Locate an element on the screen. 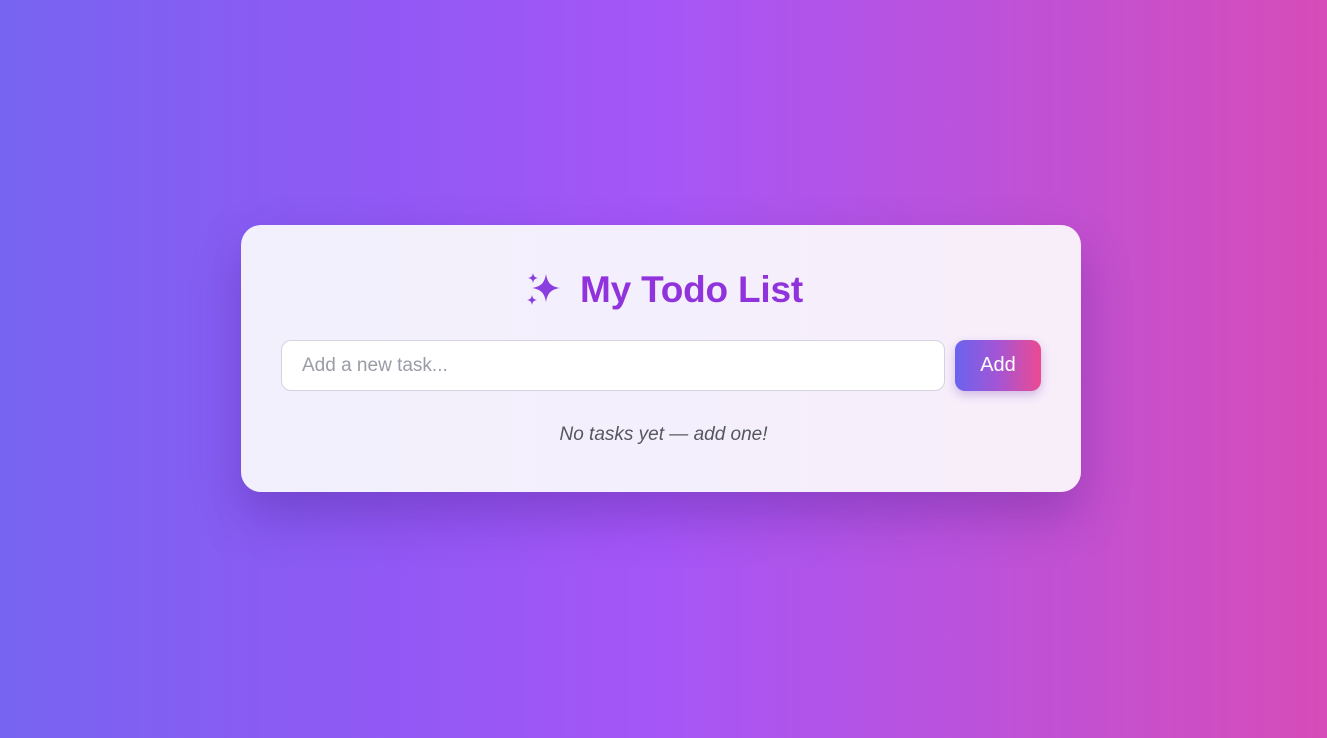 The height and width of the screenshot is (738, 1327). empty-state-message: No tasks yet — add one! is located at coordinates (663, 434).